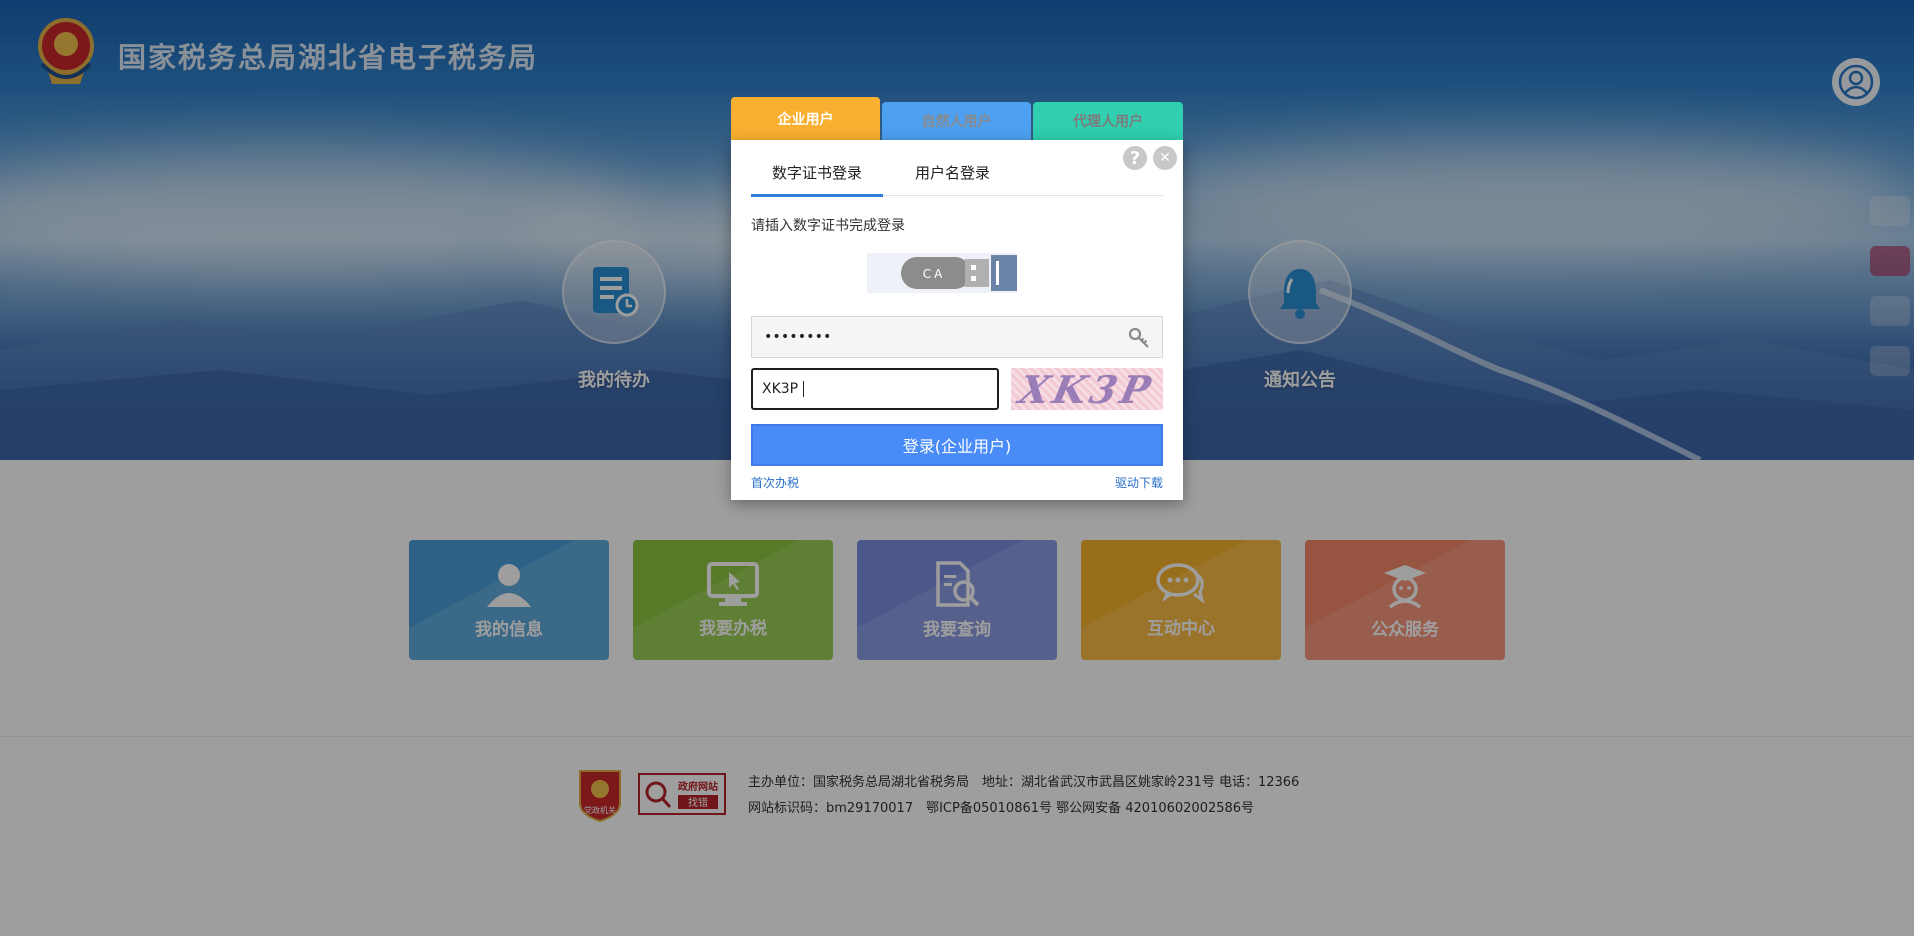 The width and height of the screenshot is (1914, 936). What do you see at coordinates (934, 274) in the screenshot?
I see `svg-text: CA` at bounding box center [934, 274].